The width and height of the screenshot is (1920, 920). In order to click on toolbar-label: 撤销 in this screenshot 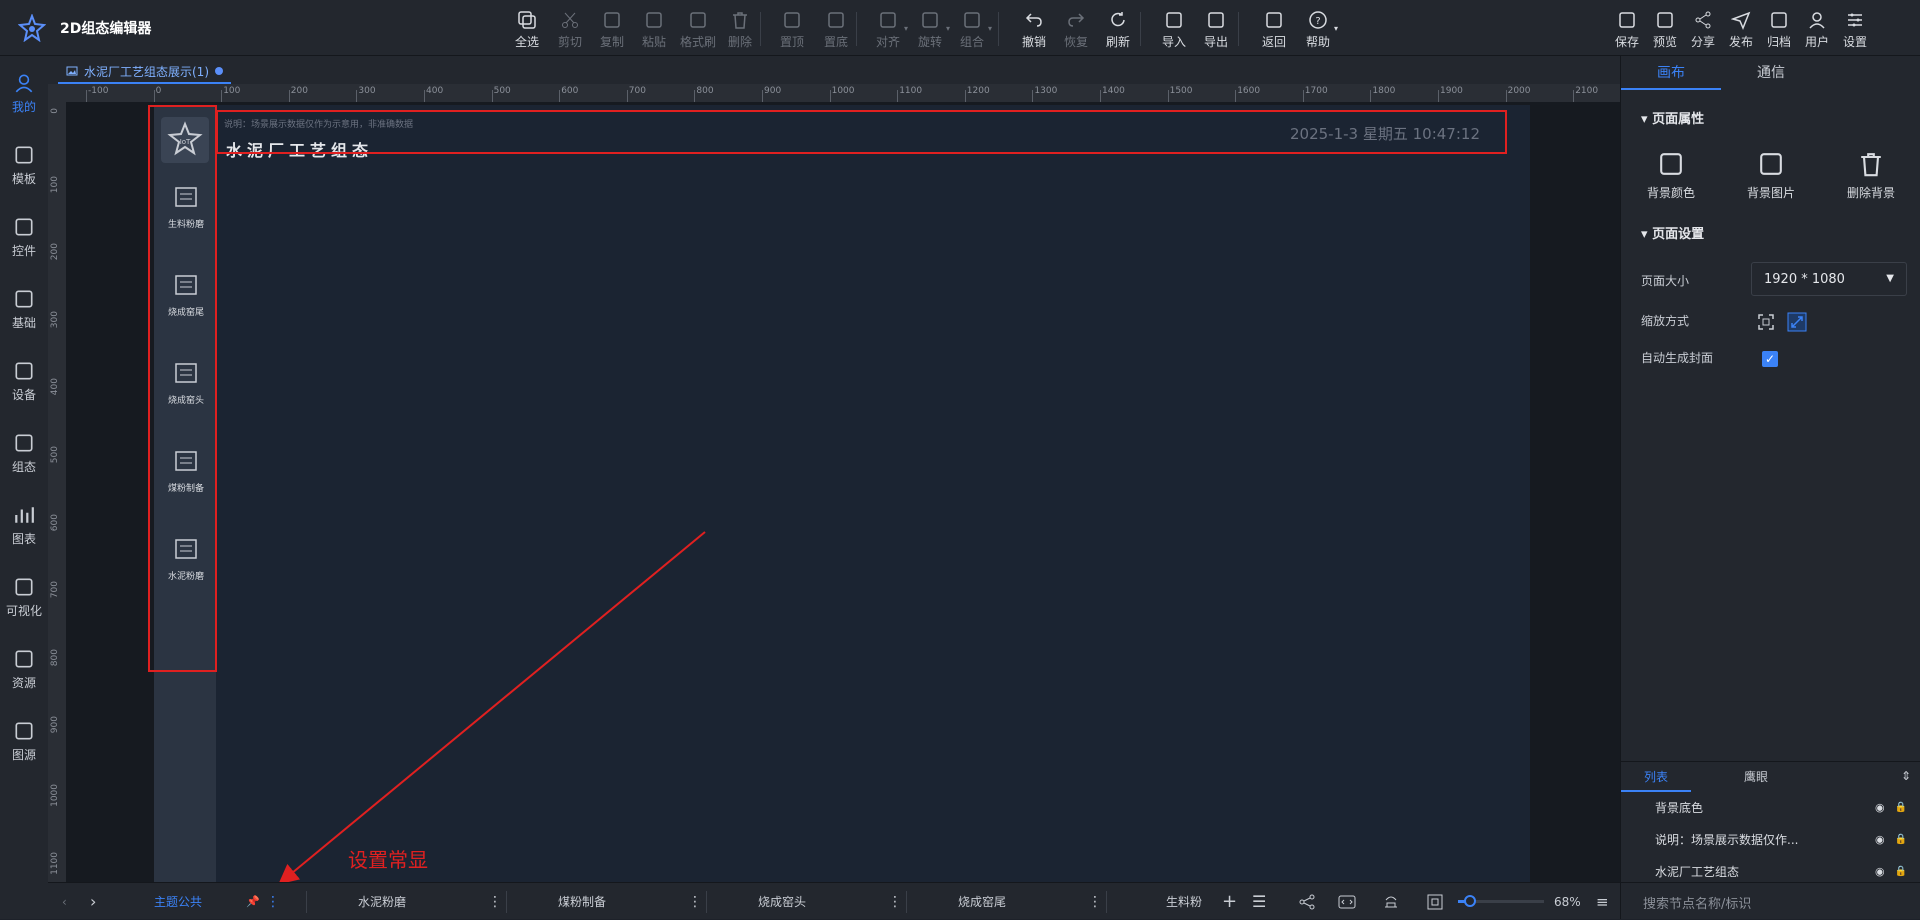, I will do `click(1033, 42)`.